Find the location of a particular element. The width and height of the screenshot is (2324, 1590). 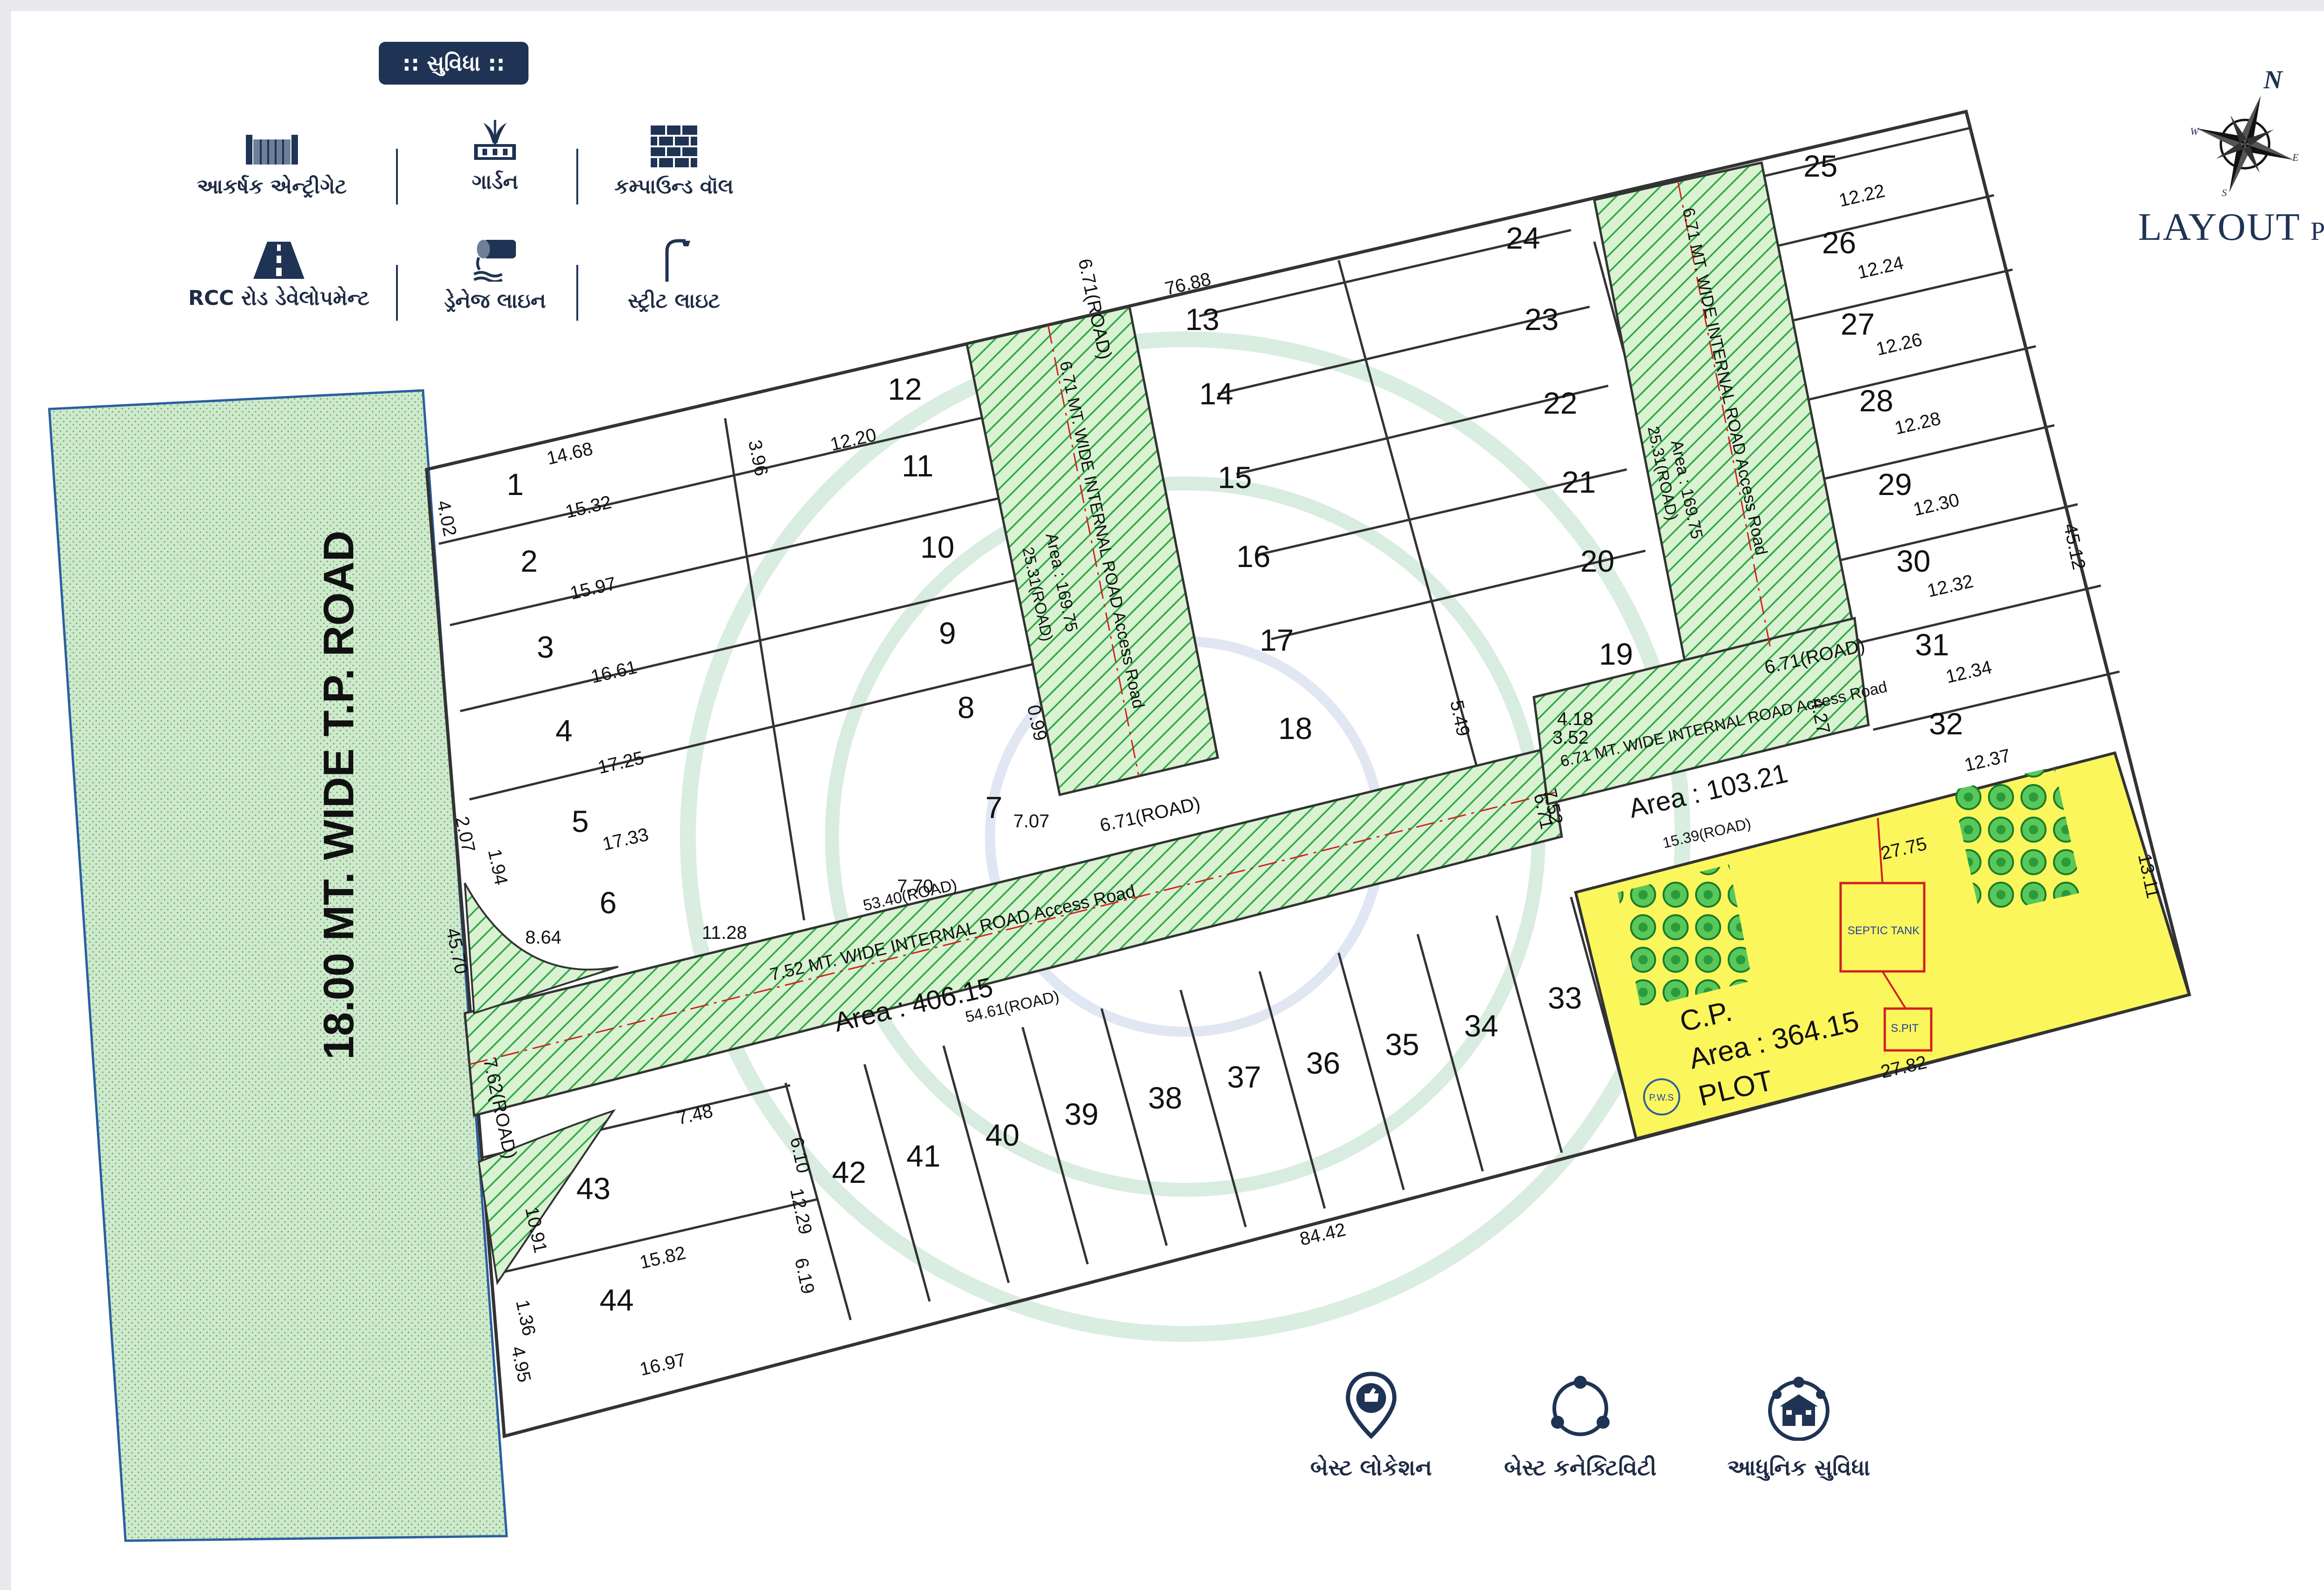

feature-label: આધુનિક સુવિધા is located at coordinates (1798, 1468).